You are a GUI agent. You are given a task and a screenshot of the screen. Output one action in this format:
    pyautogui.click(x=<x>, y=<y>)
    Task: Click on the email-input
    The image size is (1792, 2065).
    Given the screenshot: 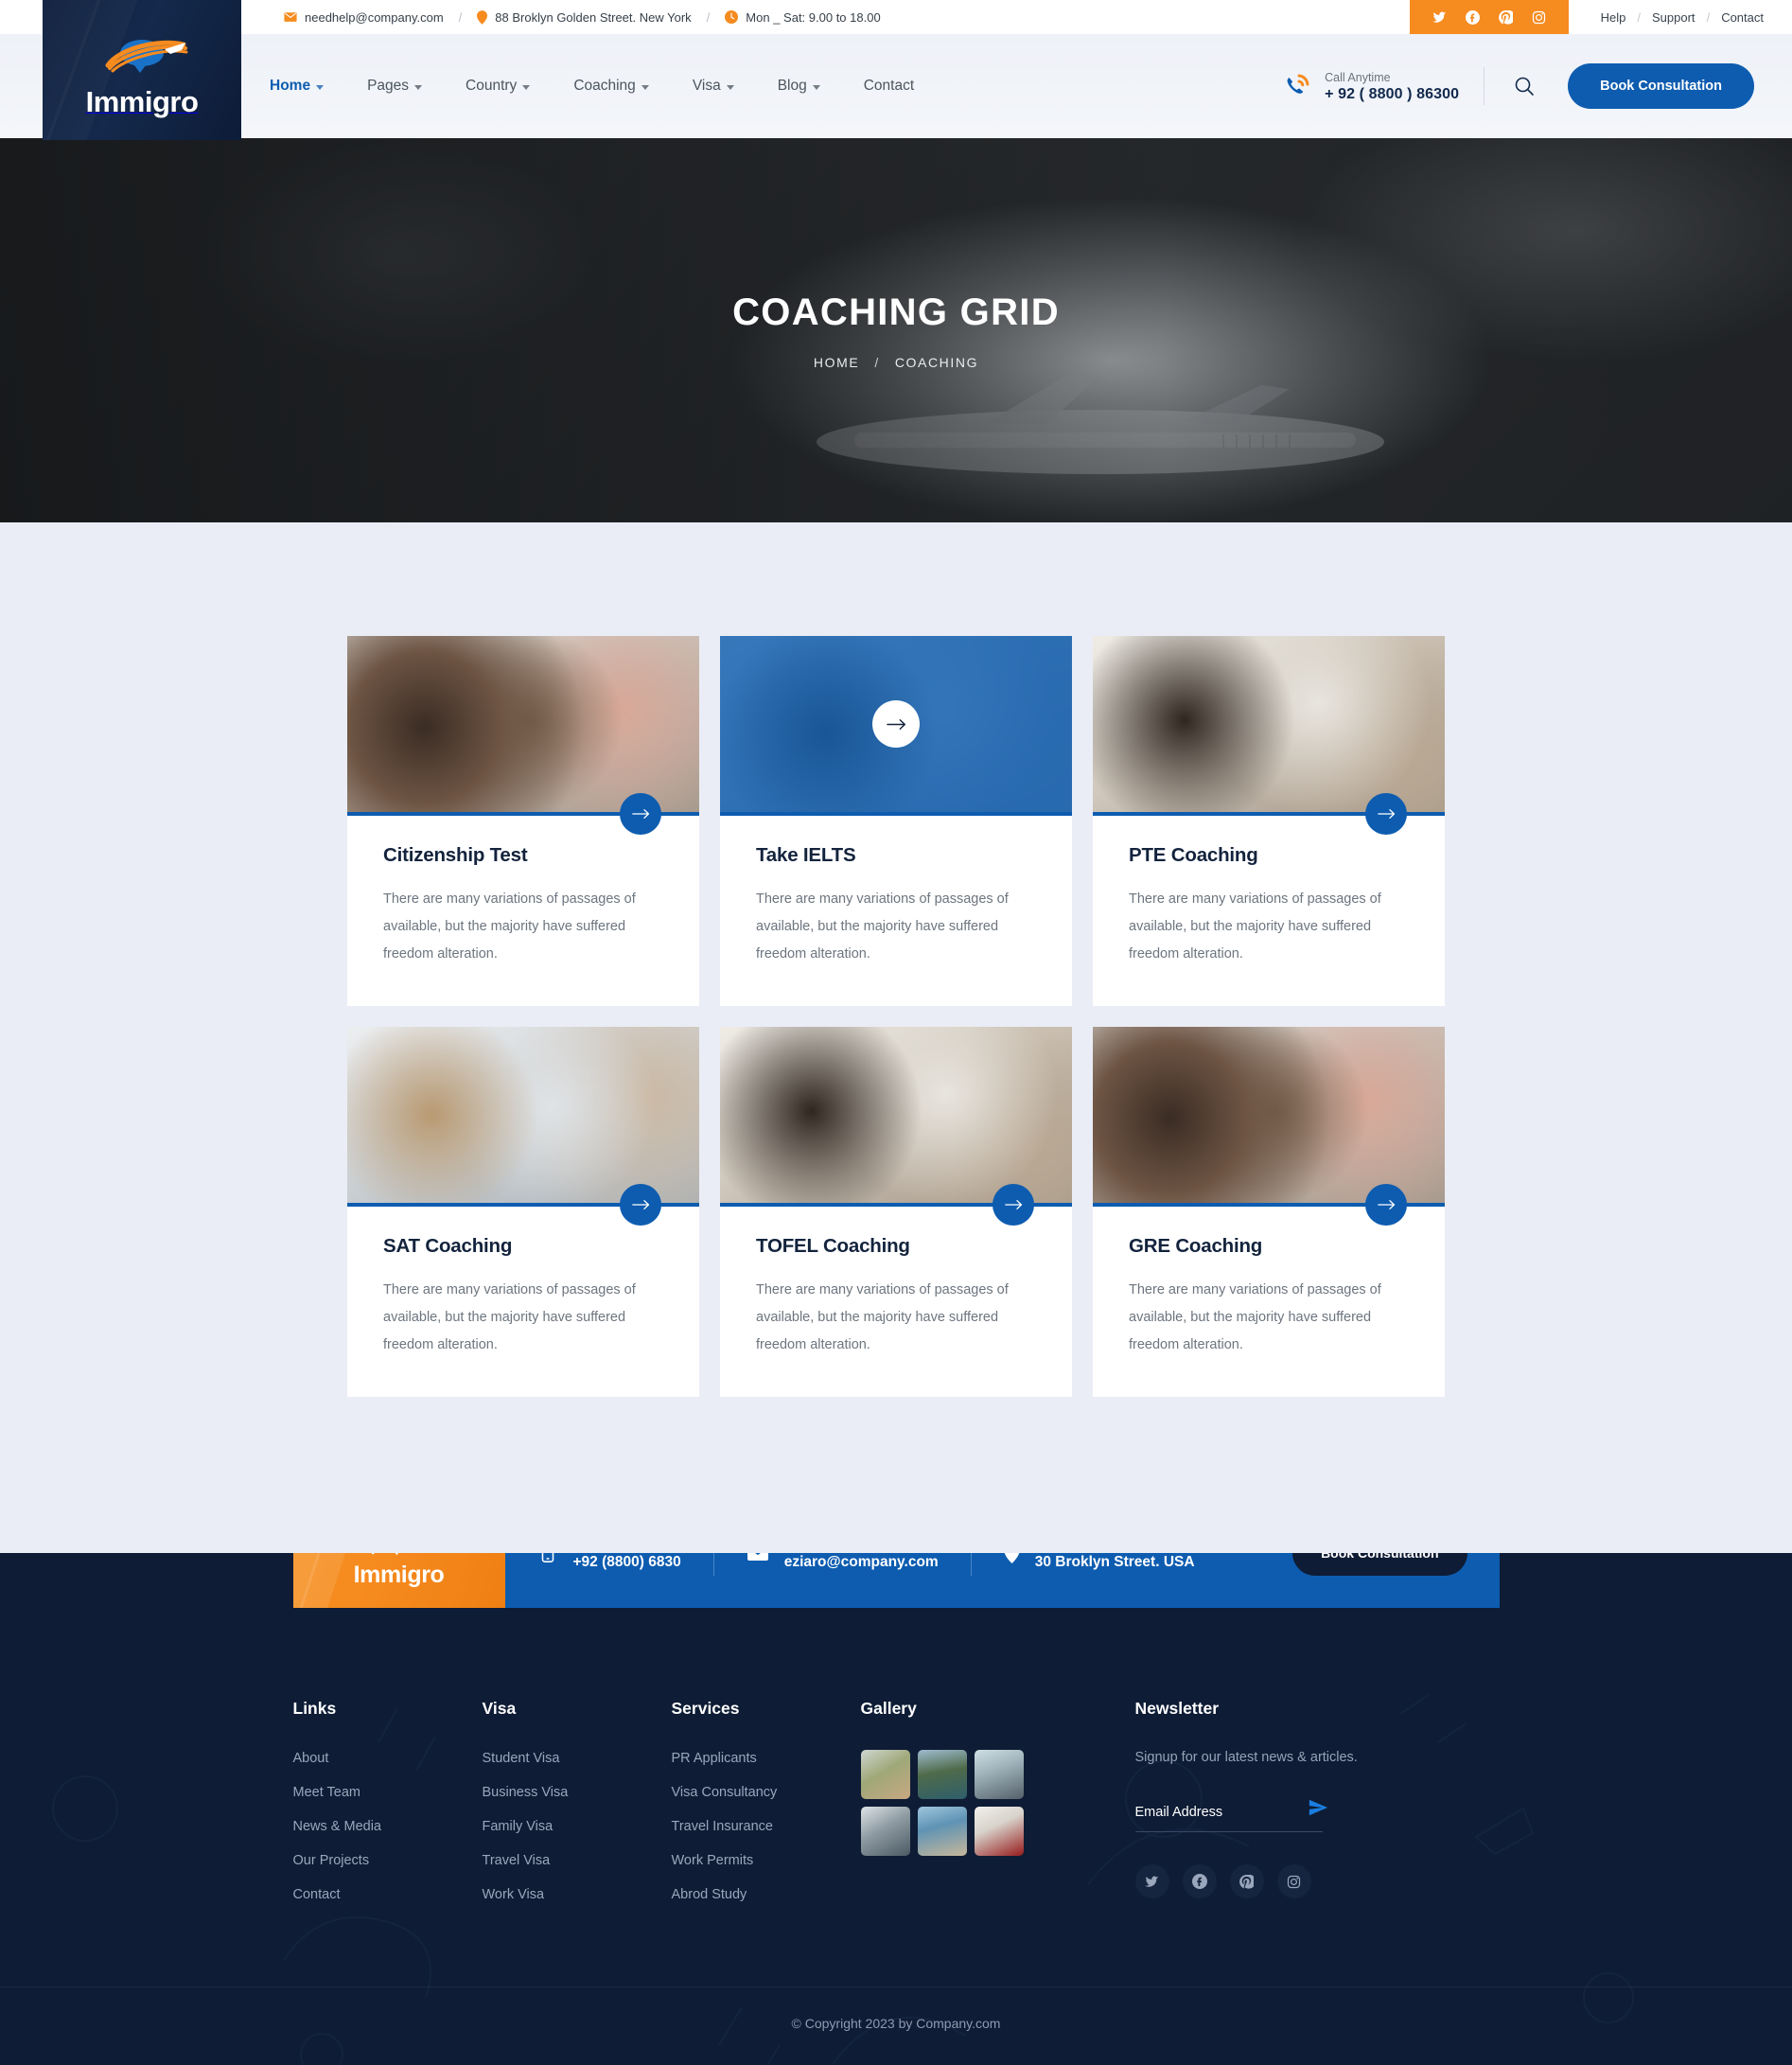 What is the action you would take?
    pyautogui.click(x=1228, y=1815)
    